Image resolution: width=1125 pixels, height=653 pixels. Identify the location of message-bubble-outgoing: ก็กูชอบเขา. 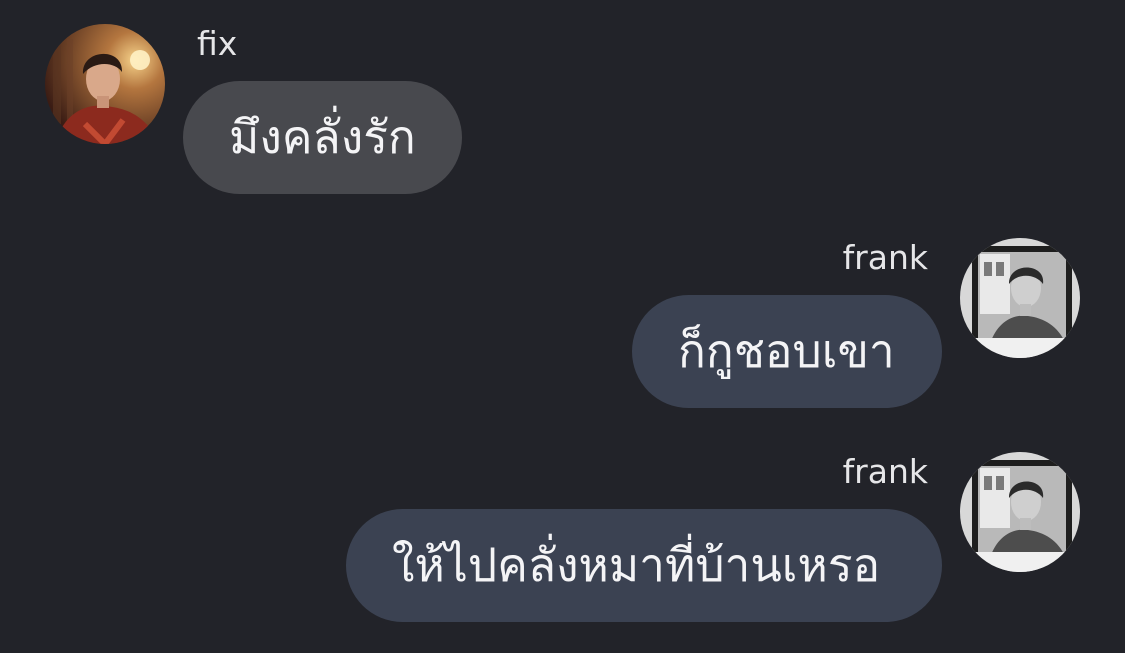
(787, 351).